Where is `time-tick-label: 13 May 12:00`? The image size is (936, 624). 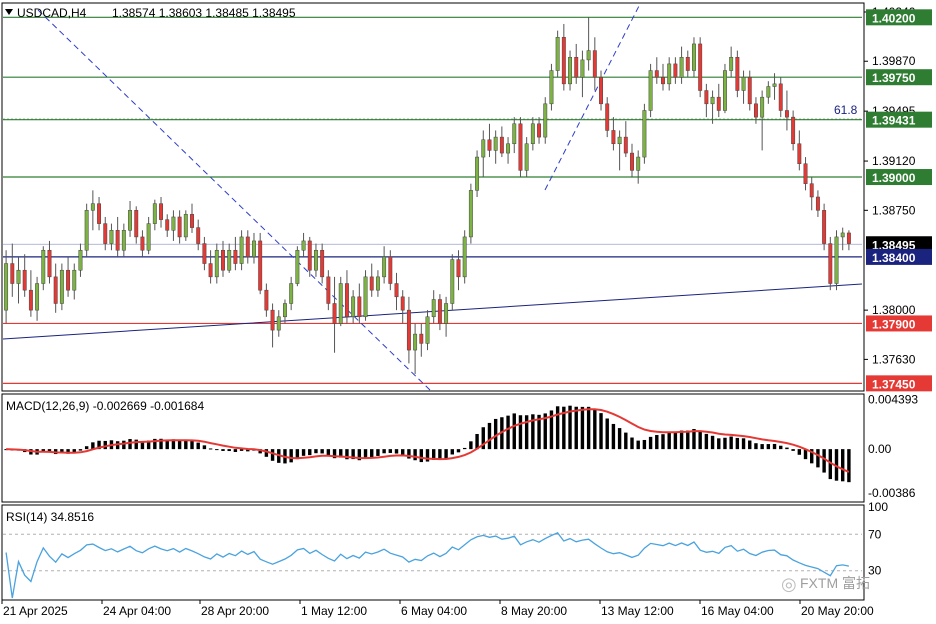 time-tick-label: 13 May 12:00 is located at coordinates (637, 611).